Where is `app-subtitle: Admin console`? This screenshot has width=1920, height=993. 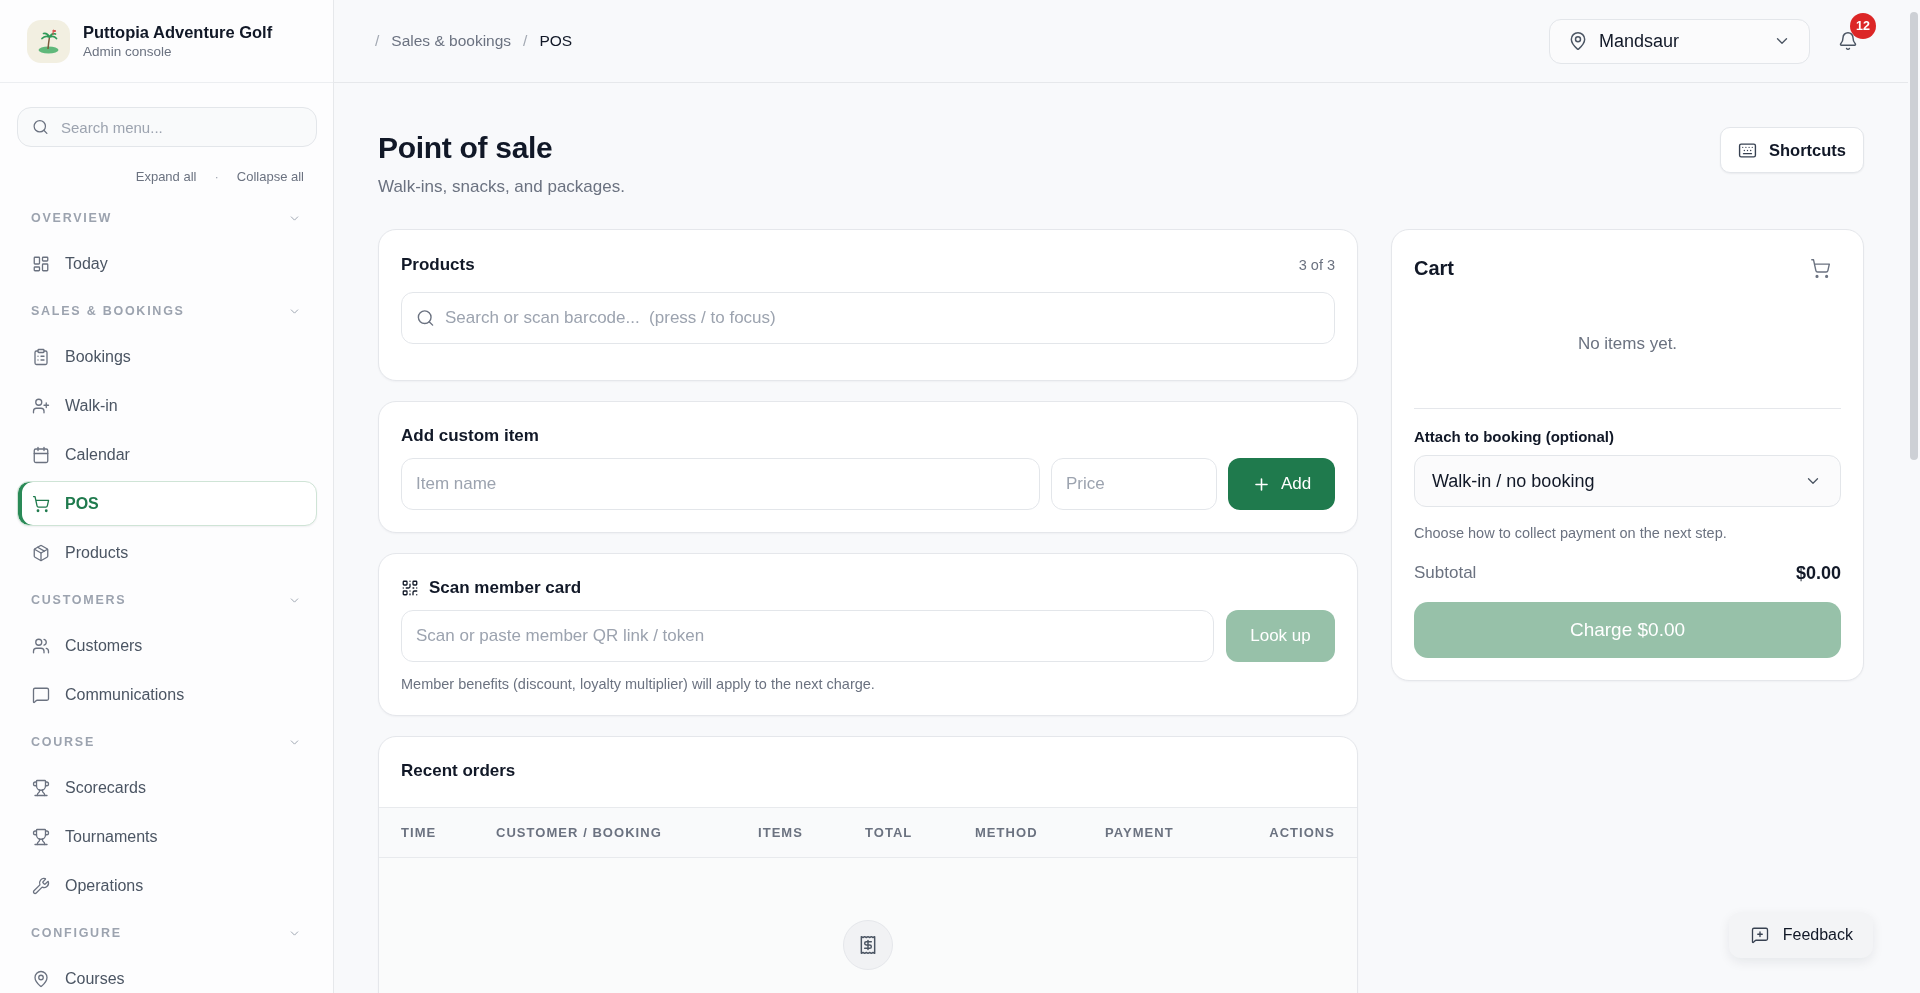 app-subtitle: Admin console is located at coordinates (128, 51).